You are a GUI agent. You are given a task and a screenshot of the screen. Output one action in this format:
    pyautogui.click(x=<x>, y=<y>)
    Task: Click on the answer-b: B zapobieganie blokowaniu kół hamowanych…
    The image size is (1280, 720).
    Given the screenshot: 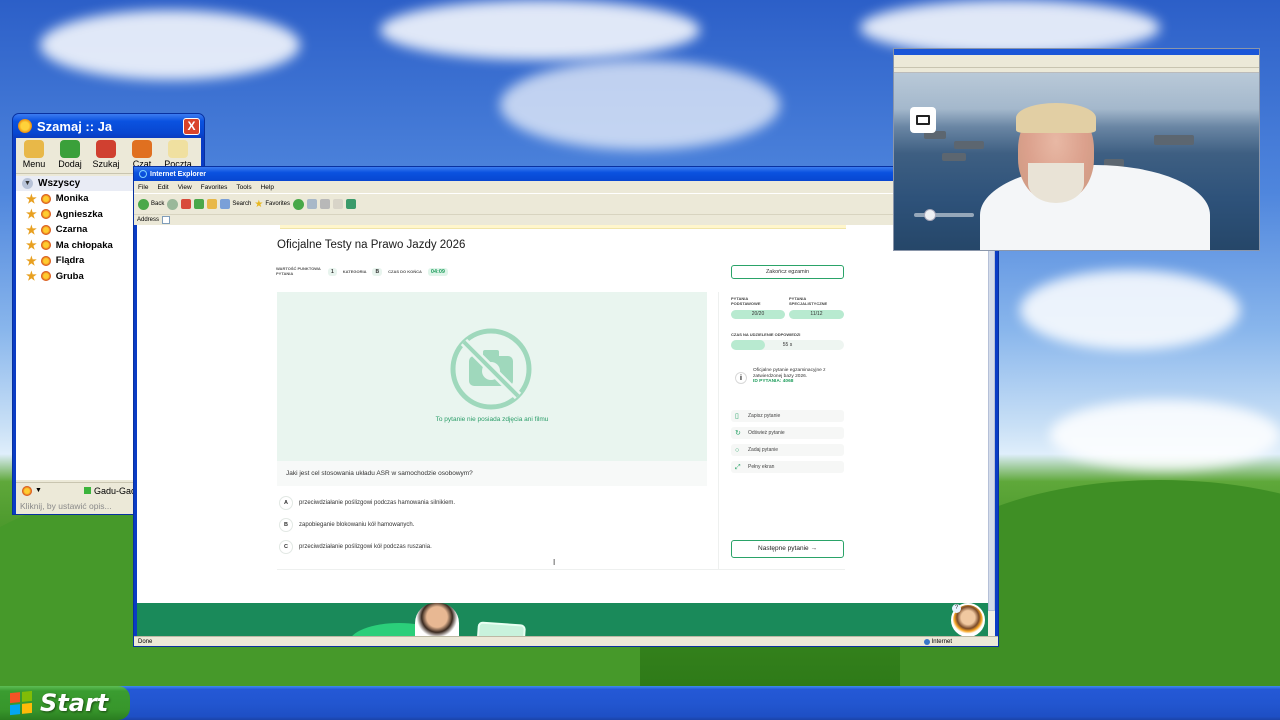 What is the action you would take?
    pyautogui.click(x=346, y=525)
    